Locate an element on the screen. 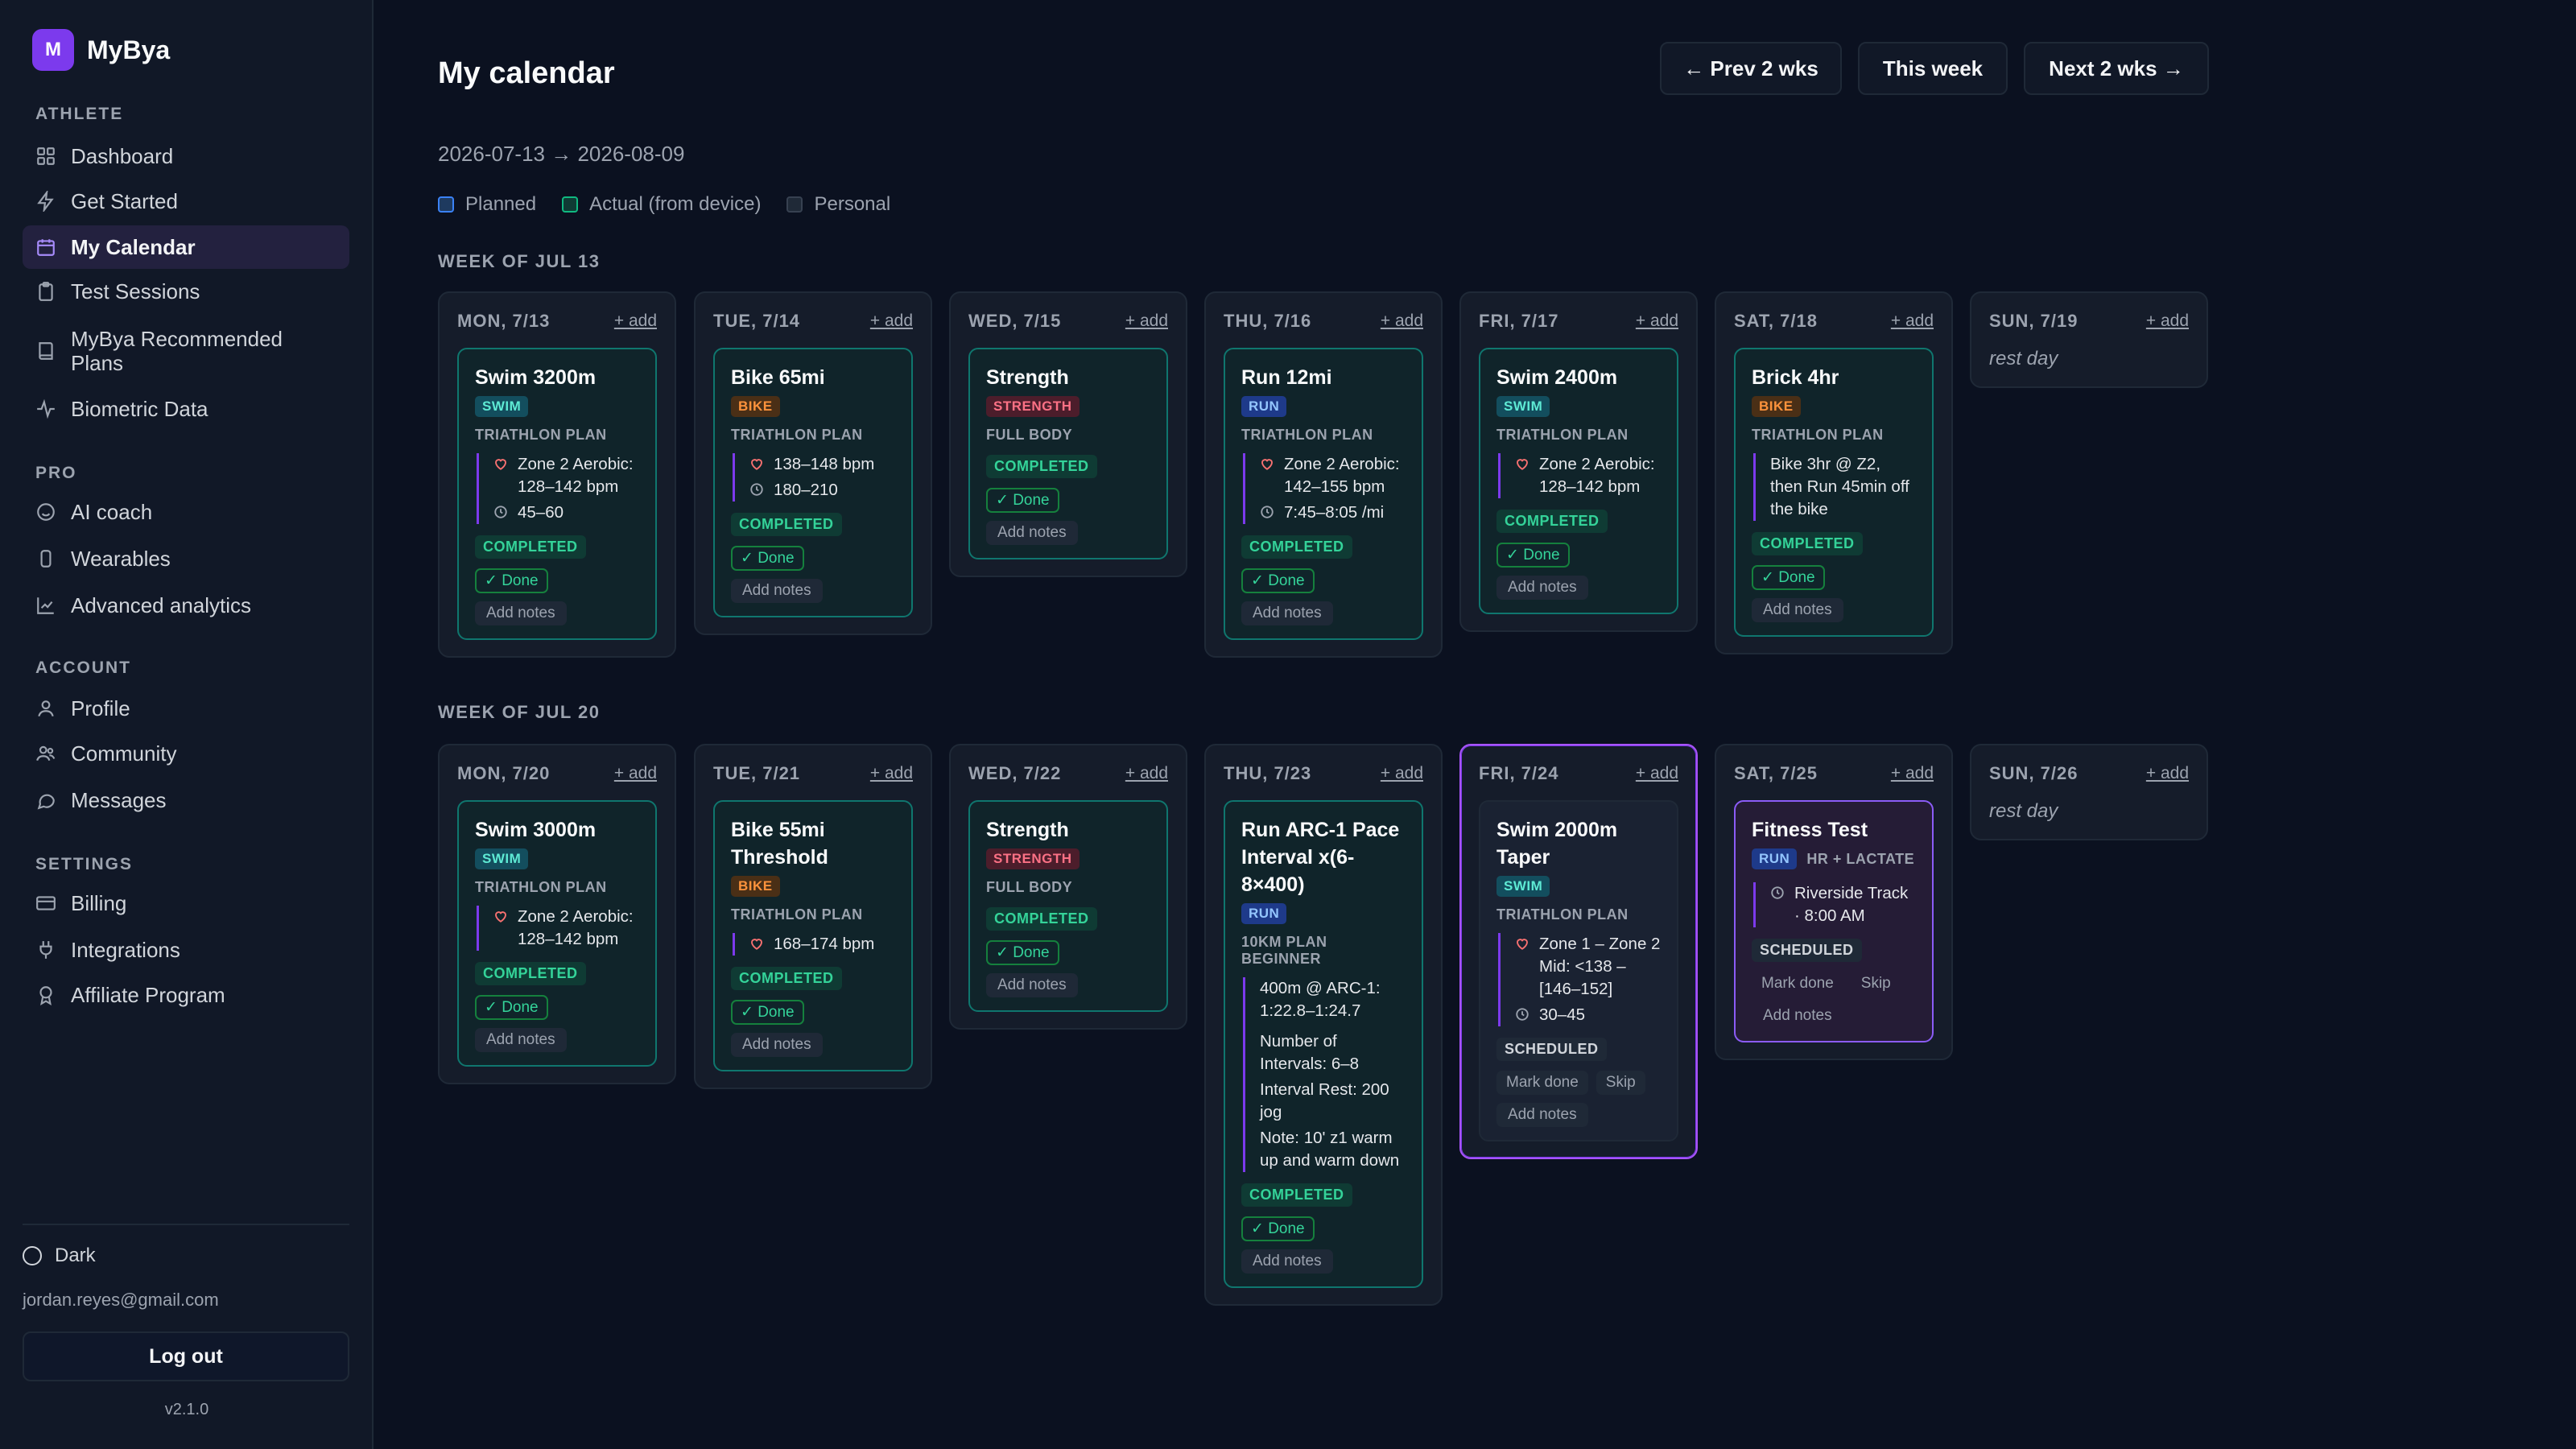 The image size is (2576, 1449). sport-tag: SWIM is located at coordinates (1523, 406).